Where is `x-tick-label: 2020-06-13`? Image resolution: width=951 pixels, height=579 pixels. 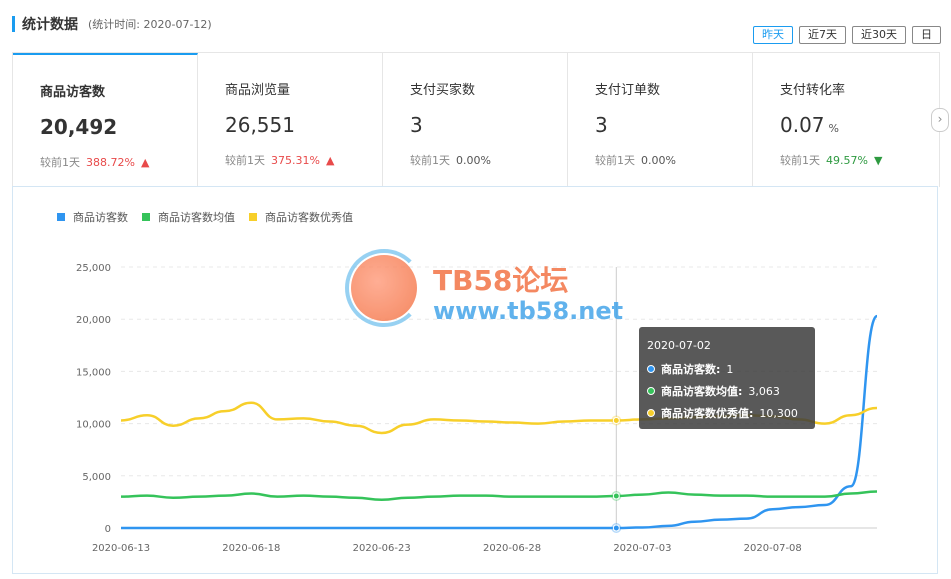 x-tick-label: 2020-06-13 is located at coordinates (121, 548).